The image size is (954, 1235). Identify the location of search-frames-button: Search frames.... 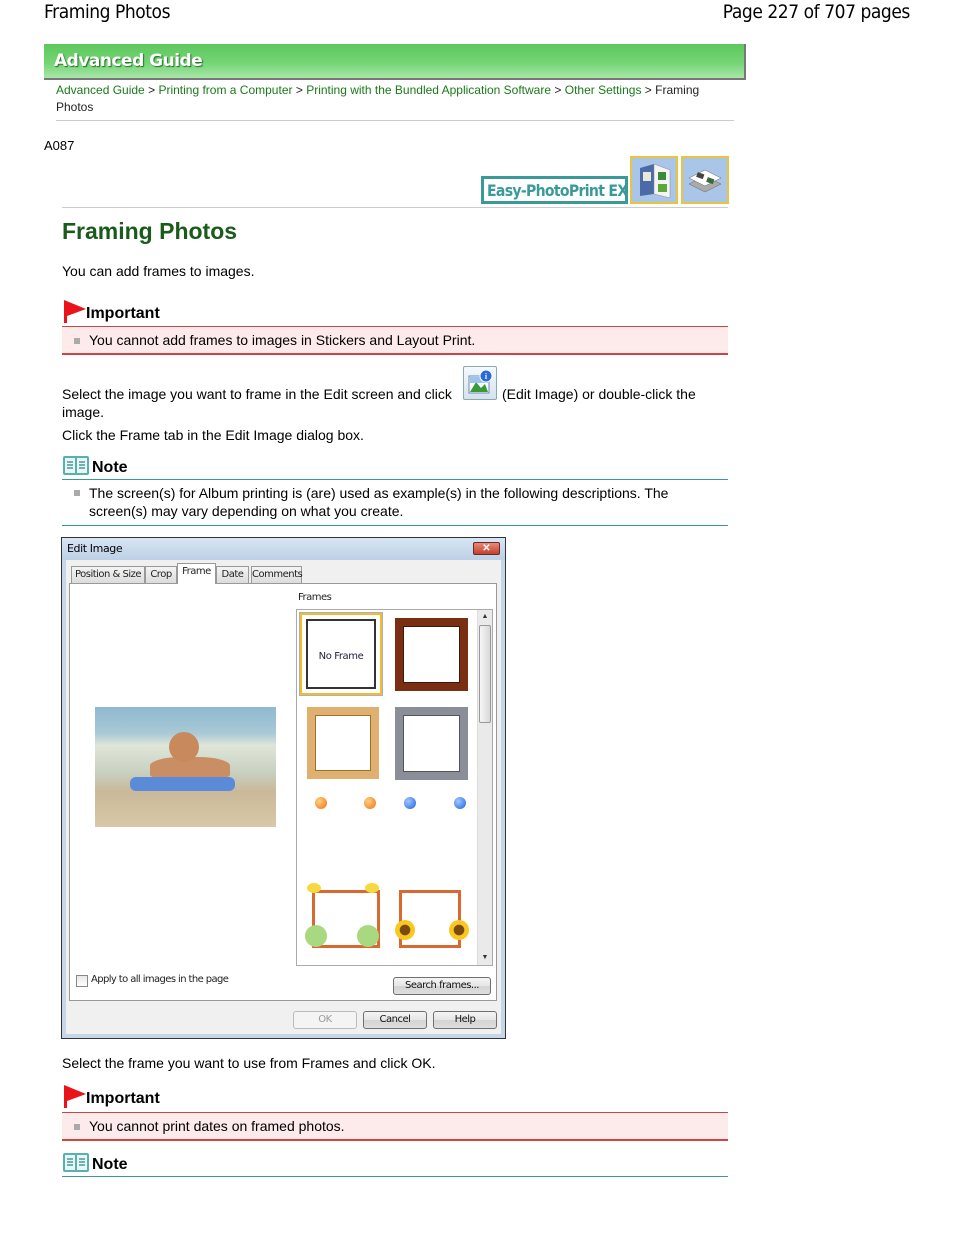
(442, 986).